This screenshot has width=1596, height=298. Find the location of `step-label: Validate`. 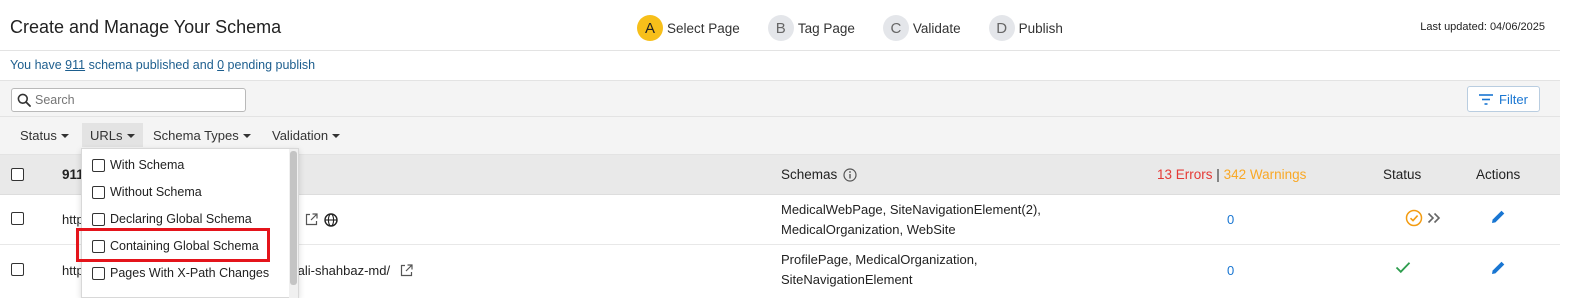

step-label: Validate is located at coordinates (936, 28).